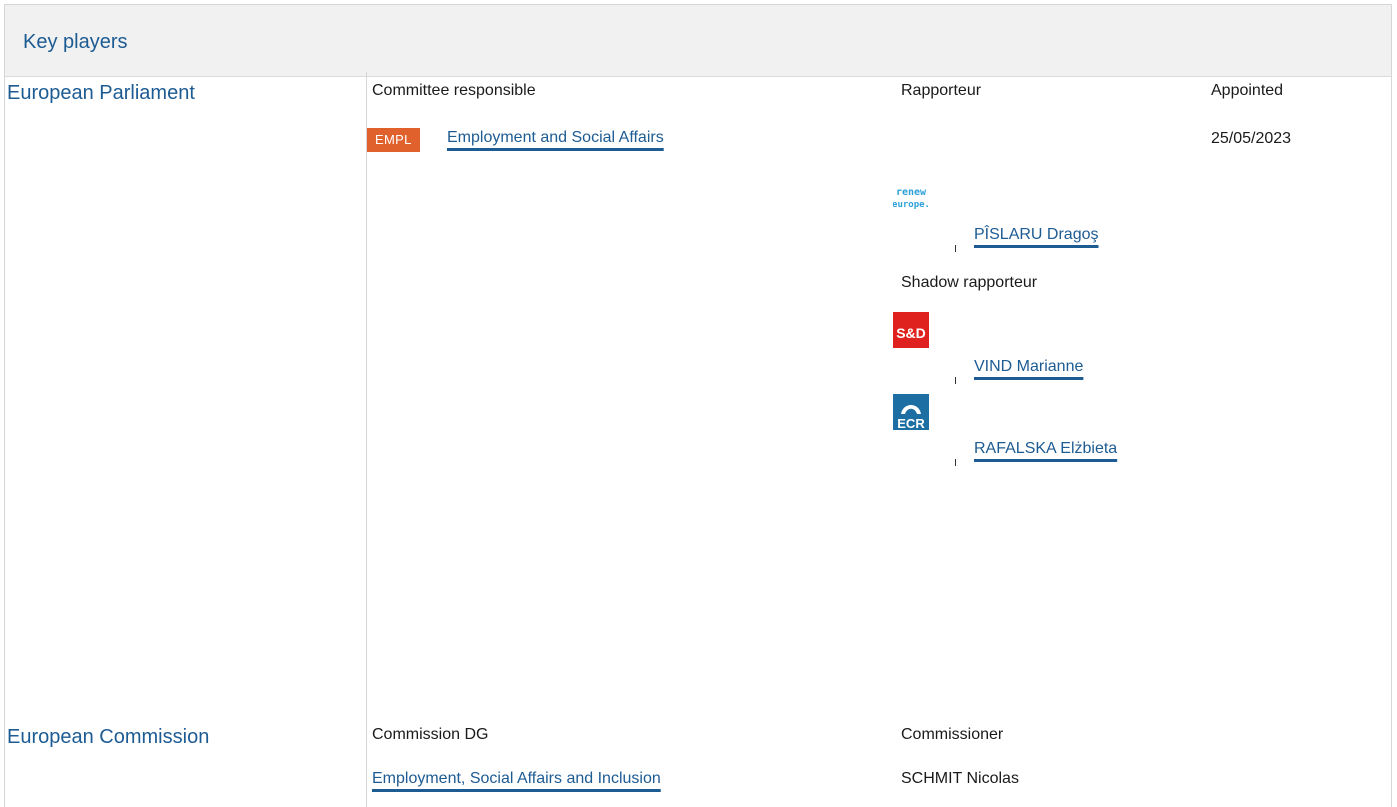  What do you see at coordinates (911, 423) in the screenshot?
I see `svg-text: ECR` at bounding box center [911, 423].